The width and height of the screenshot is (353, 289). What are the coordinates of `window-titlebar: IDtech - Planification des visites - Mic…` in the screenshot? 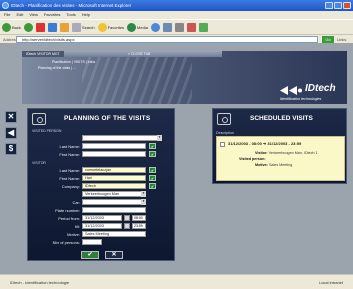 It's located at (176, 5).